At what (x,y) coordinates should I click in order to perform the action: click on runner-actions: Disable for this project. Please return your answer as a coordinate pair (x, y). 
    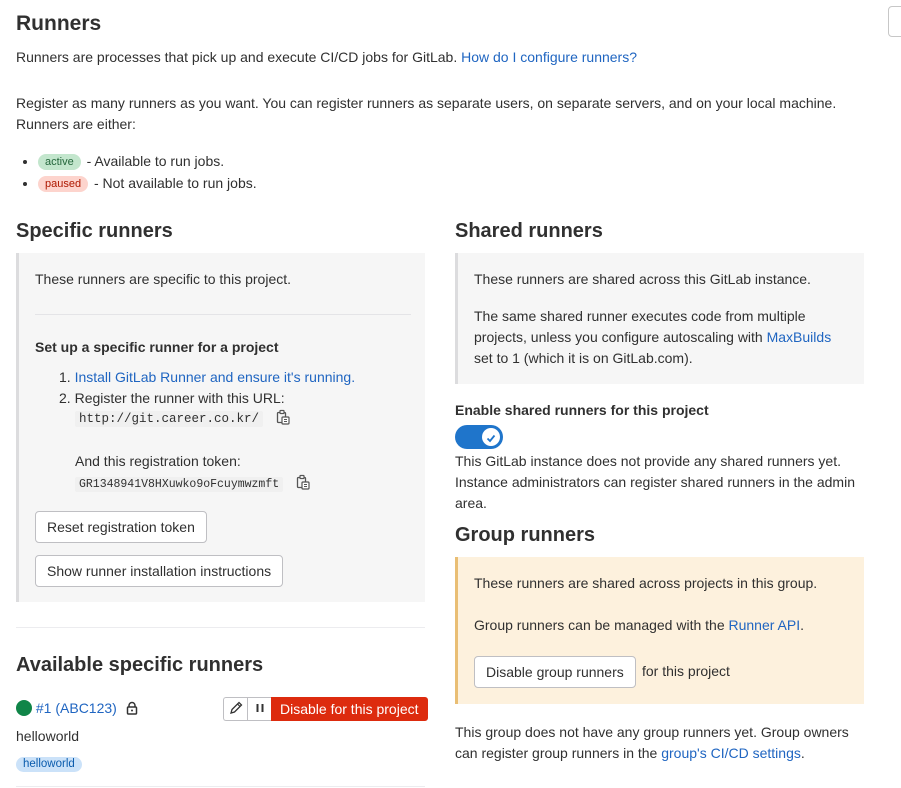
    Looking at the image, I should click on (325, 709).